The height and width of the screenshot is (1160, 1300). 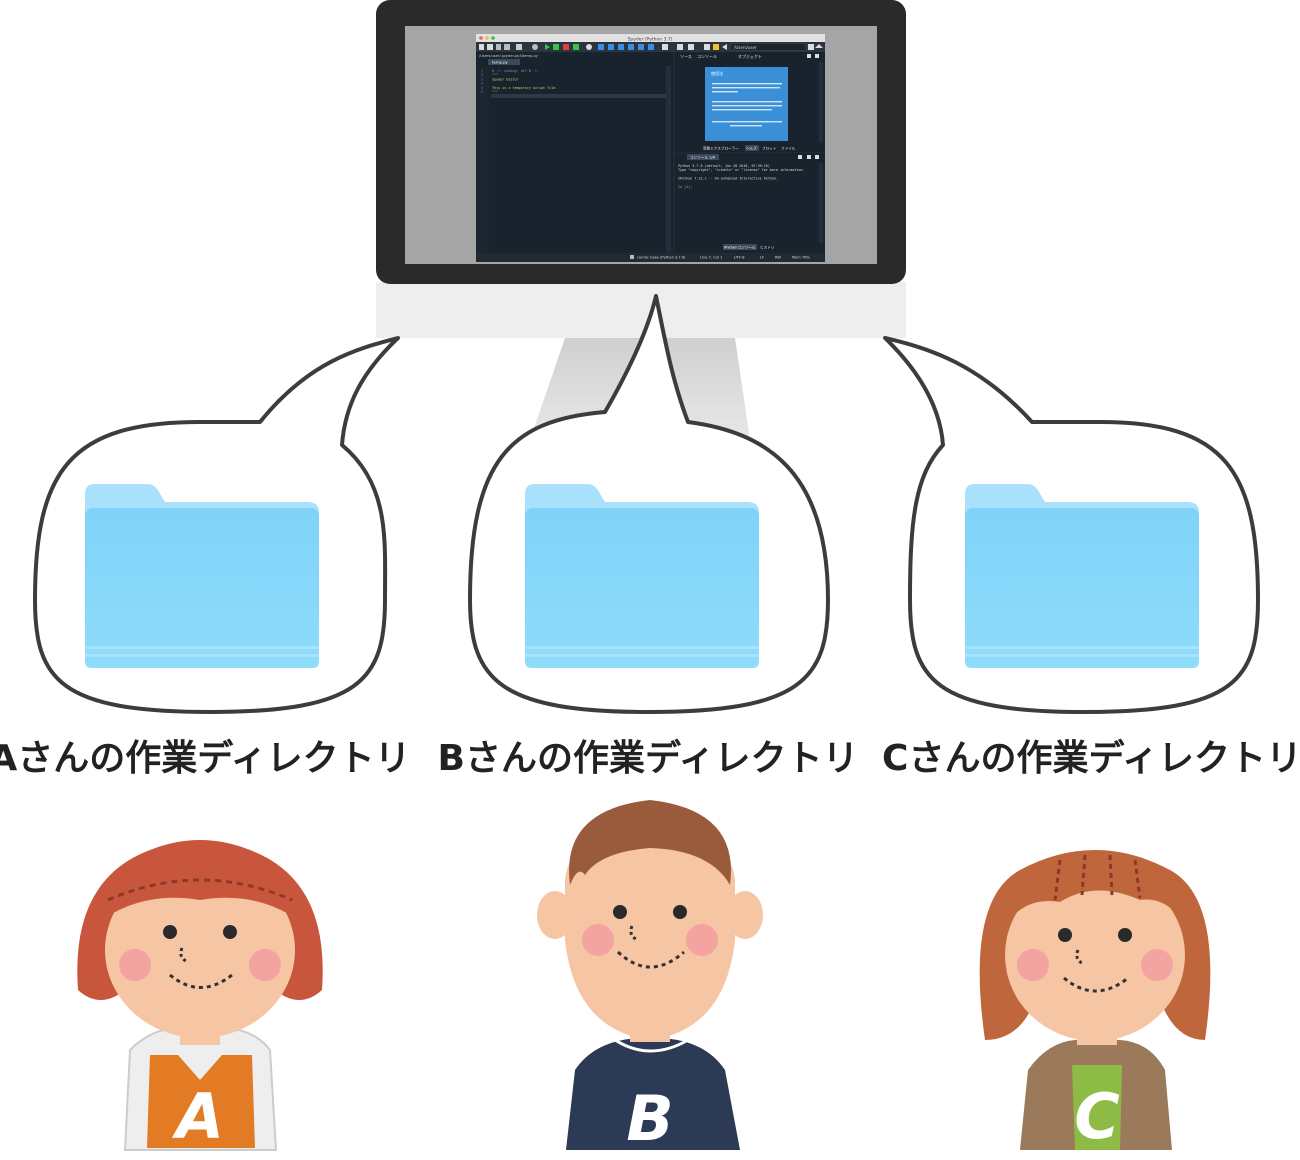 What do you see at coordinates (556, 47) in the screenshot?
I see `run-cell-icon` at bounding box center [556, 47].